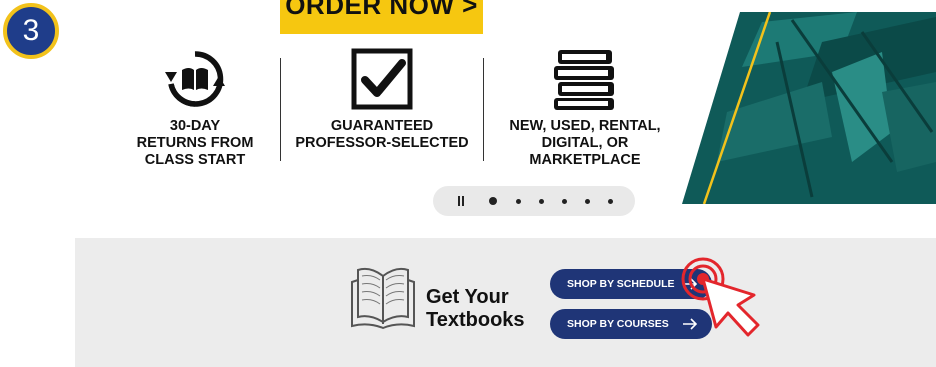  I want to click on shop-by-courses-button: SHOP BY COURSES, so click(631, 324).